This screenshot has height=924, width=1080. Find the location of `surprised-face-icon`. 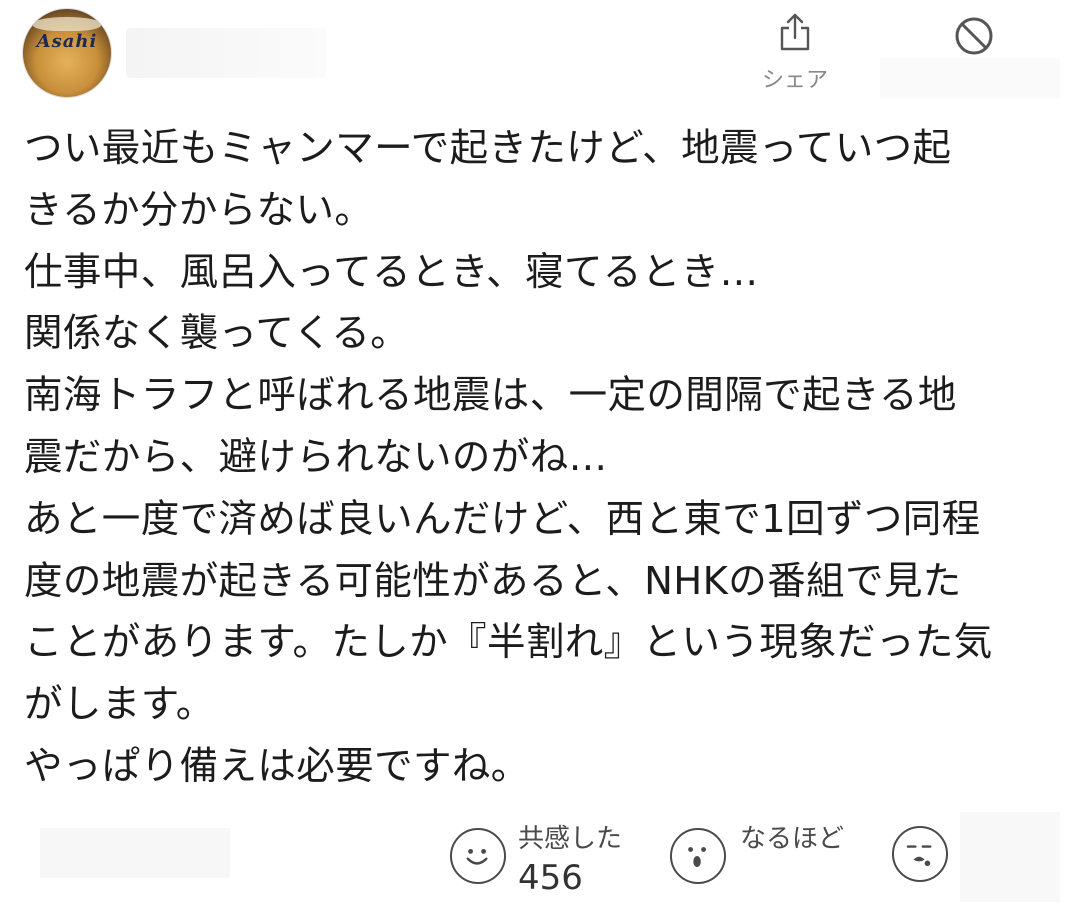

surprised-face-icon is located at coordinates (697, 857).